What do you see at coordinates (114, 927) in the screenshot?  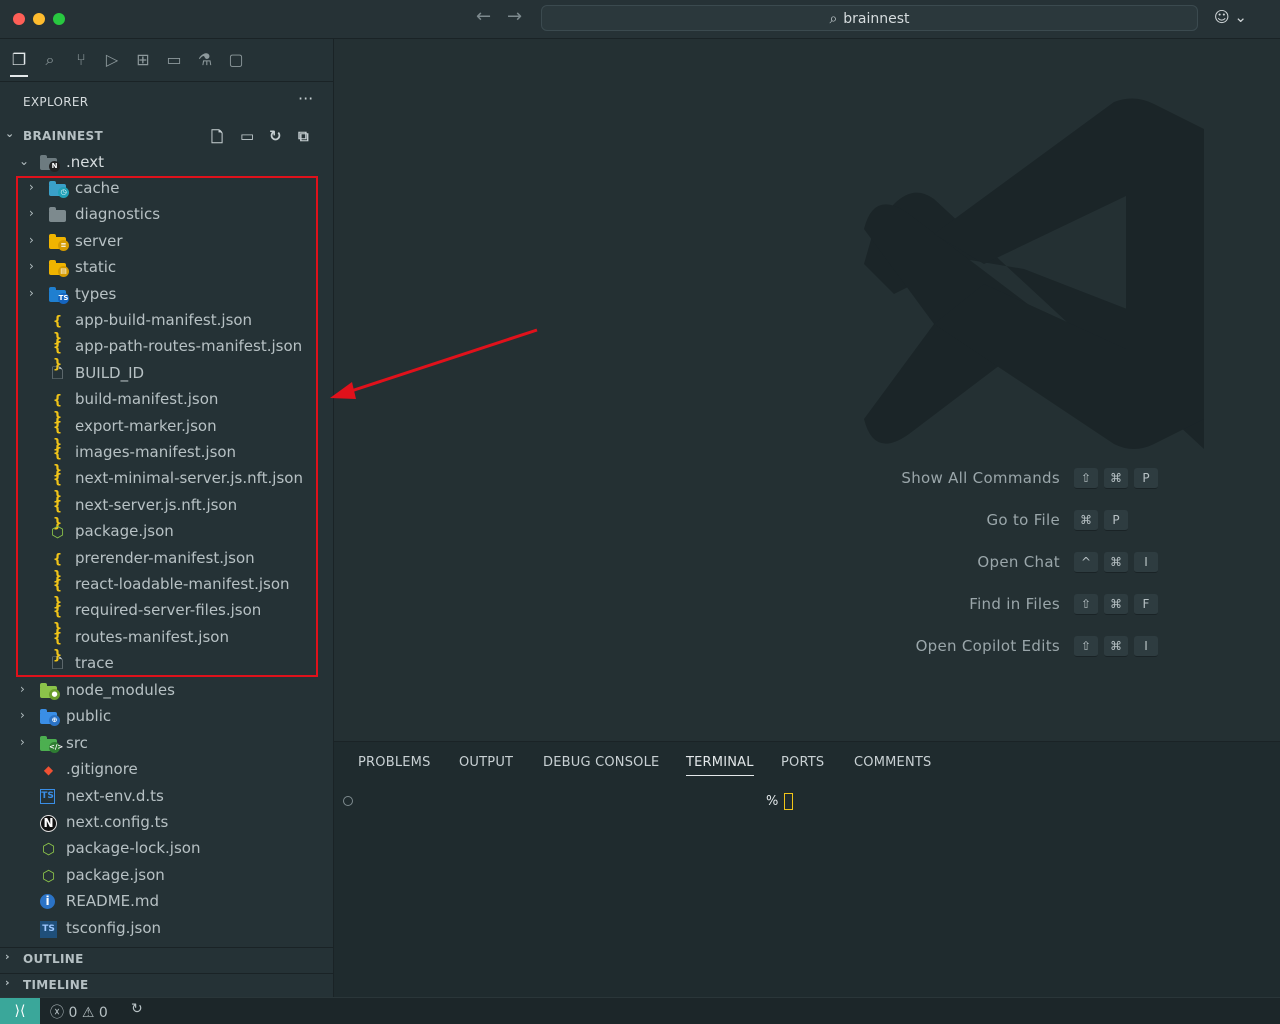 I see `item-label: tsconfig.json` at bounding box center [114, 927].